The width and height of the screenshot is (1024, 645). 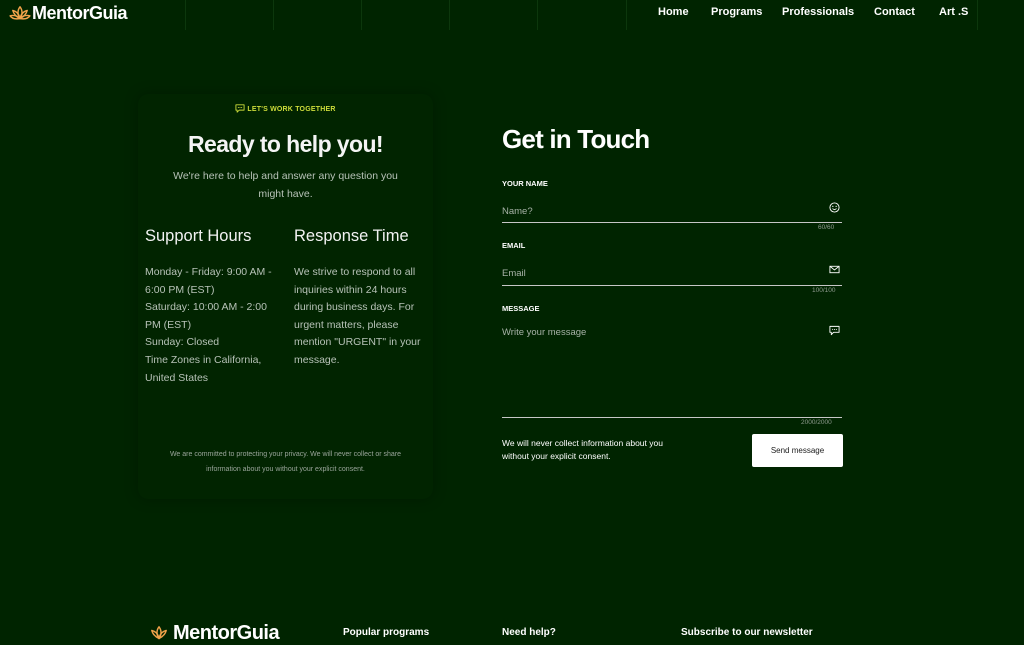 I want to click on envelope-icon, so click(x=834, y=269).